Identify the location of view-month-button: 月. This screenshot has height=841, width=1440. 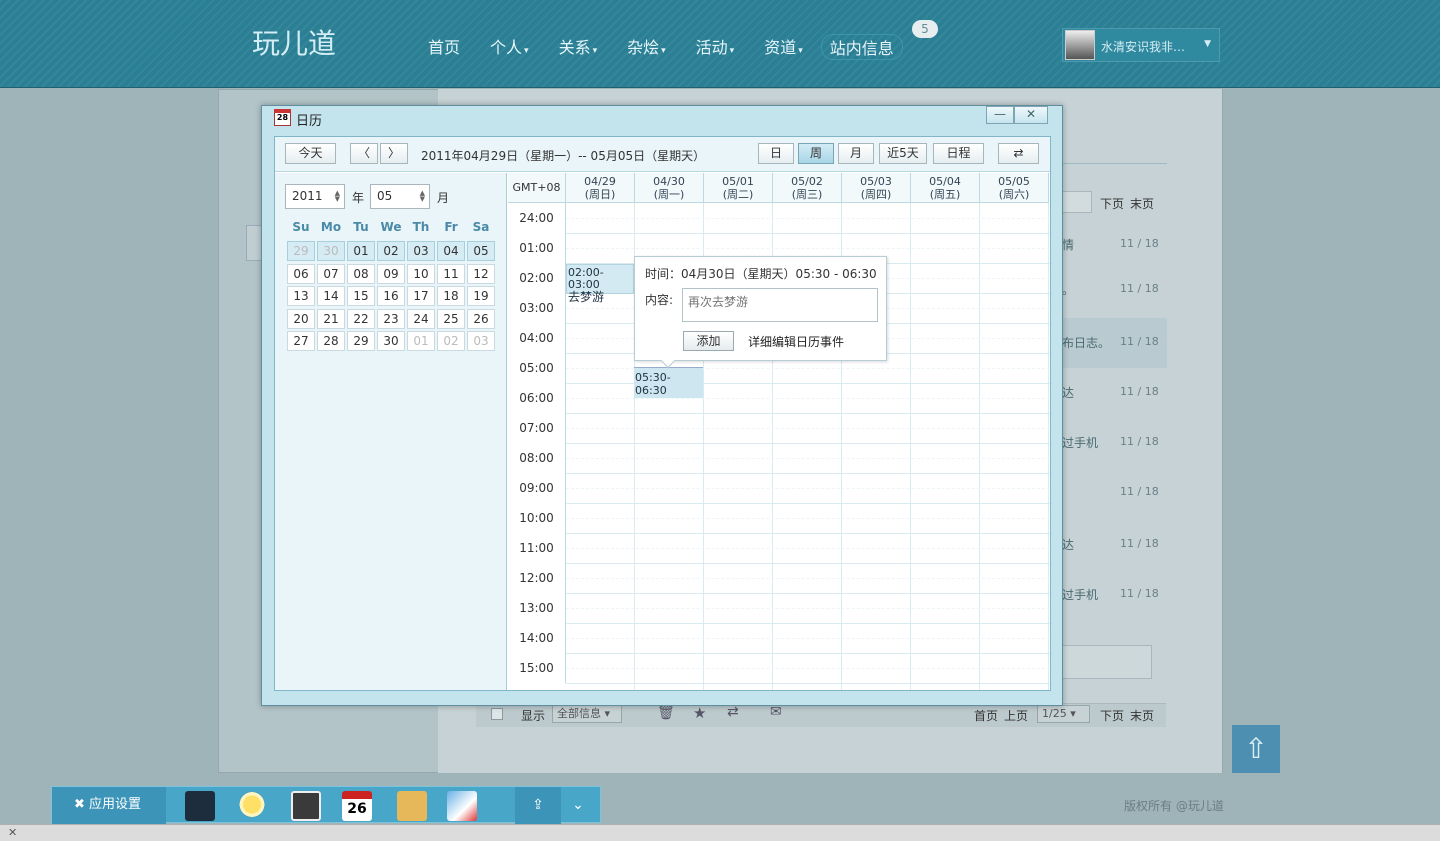
(856, 153).